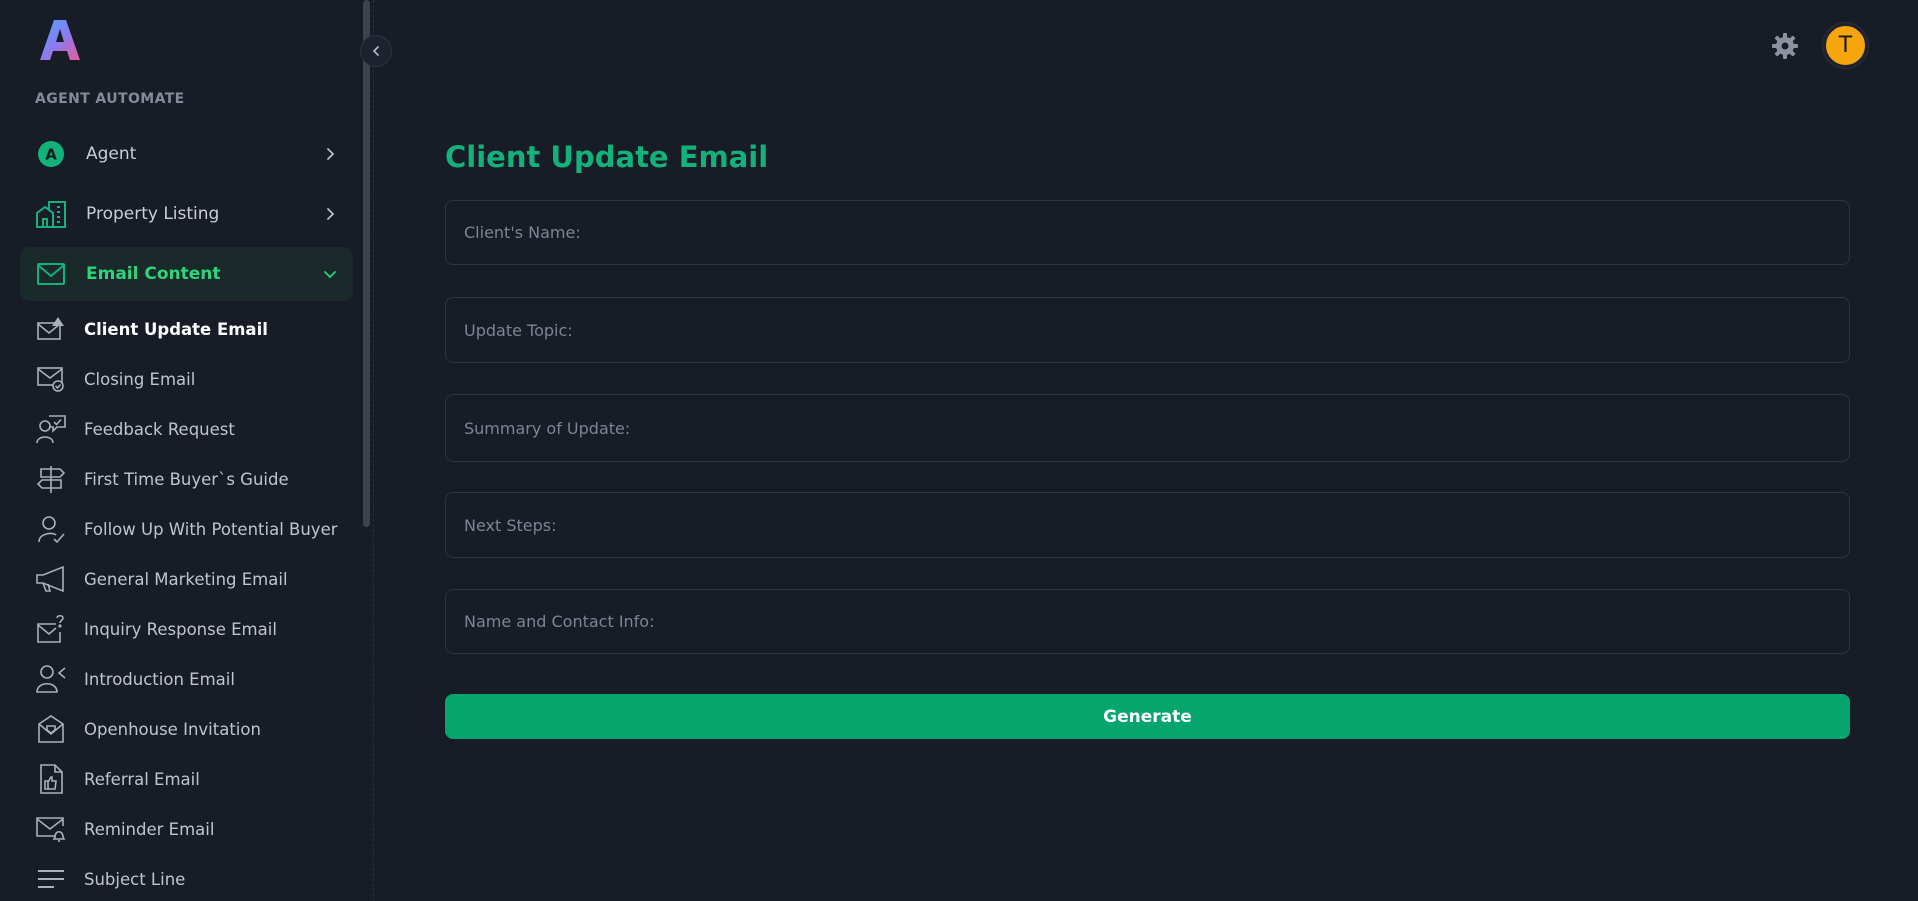  I want to click on submenu-item-inquiry-response-email: Inquiry Response Email, so click(194, 629).